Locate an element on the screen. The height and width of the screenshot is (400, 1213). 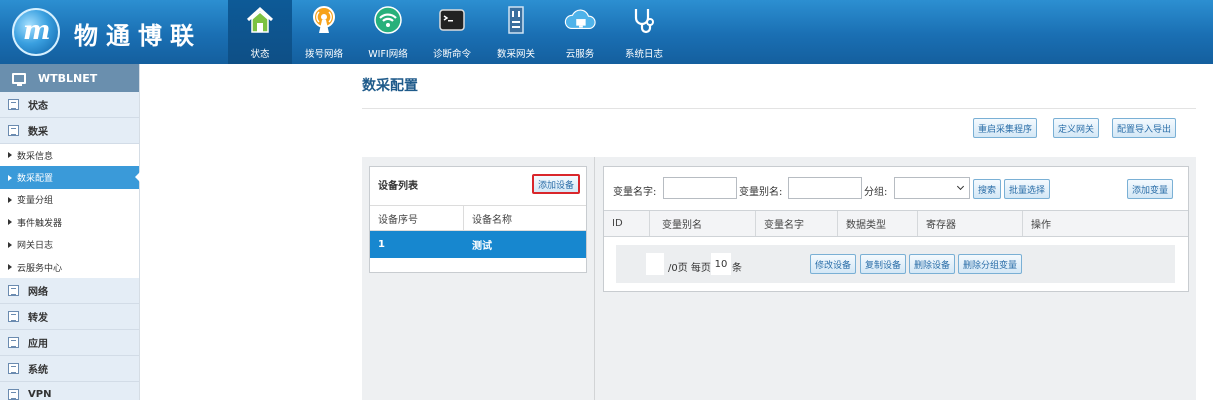
sidebar-section-application: 应用 is located at coordinates (69, 343).